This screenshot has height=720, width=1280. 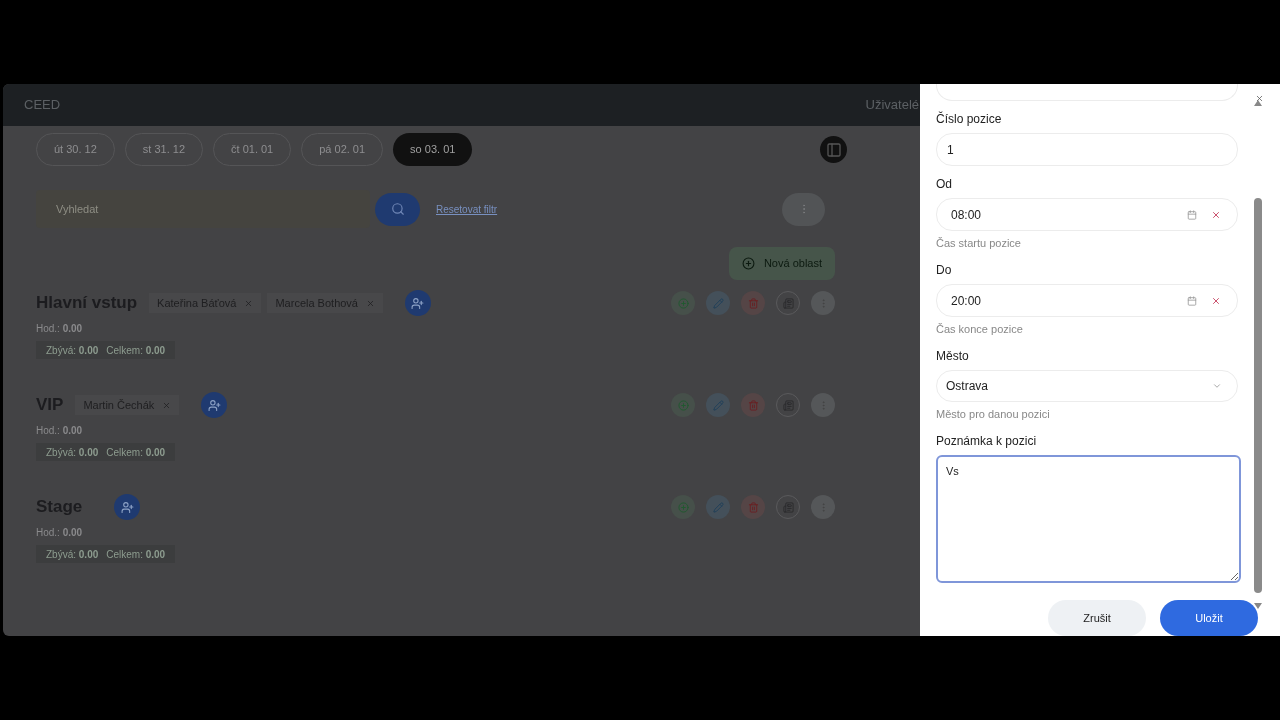 I want to click on search-button, so click(x=397, y=209).